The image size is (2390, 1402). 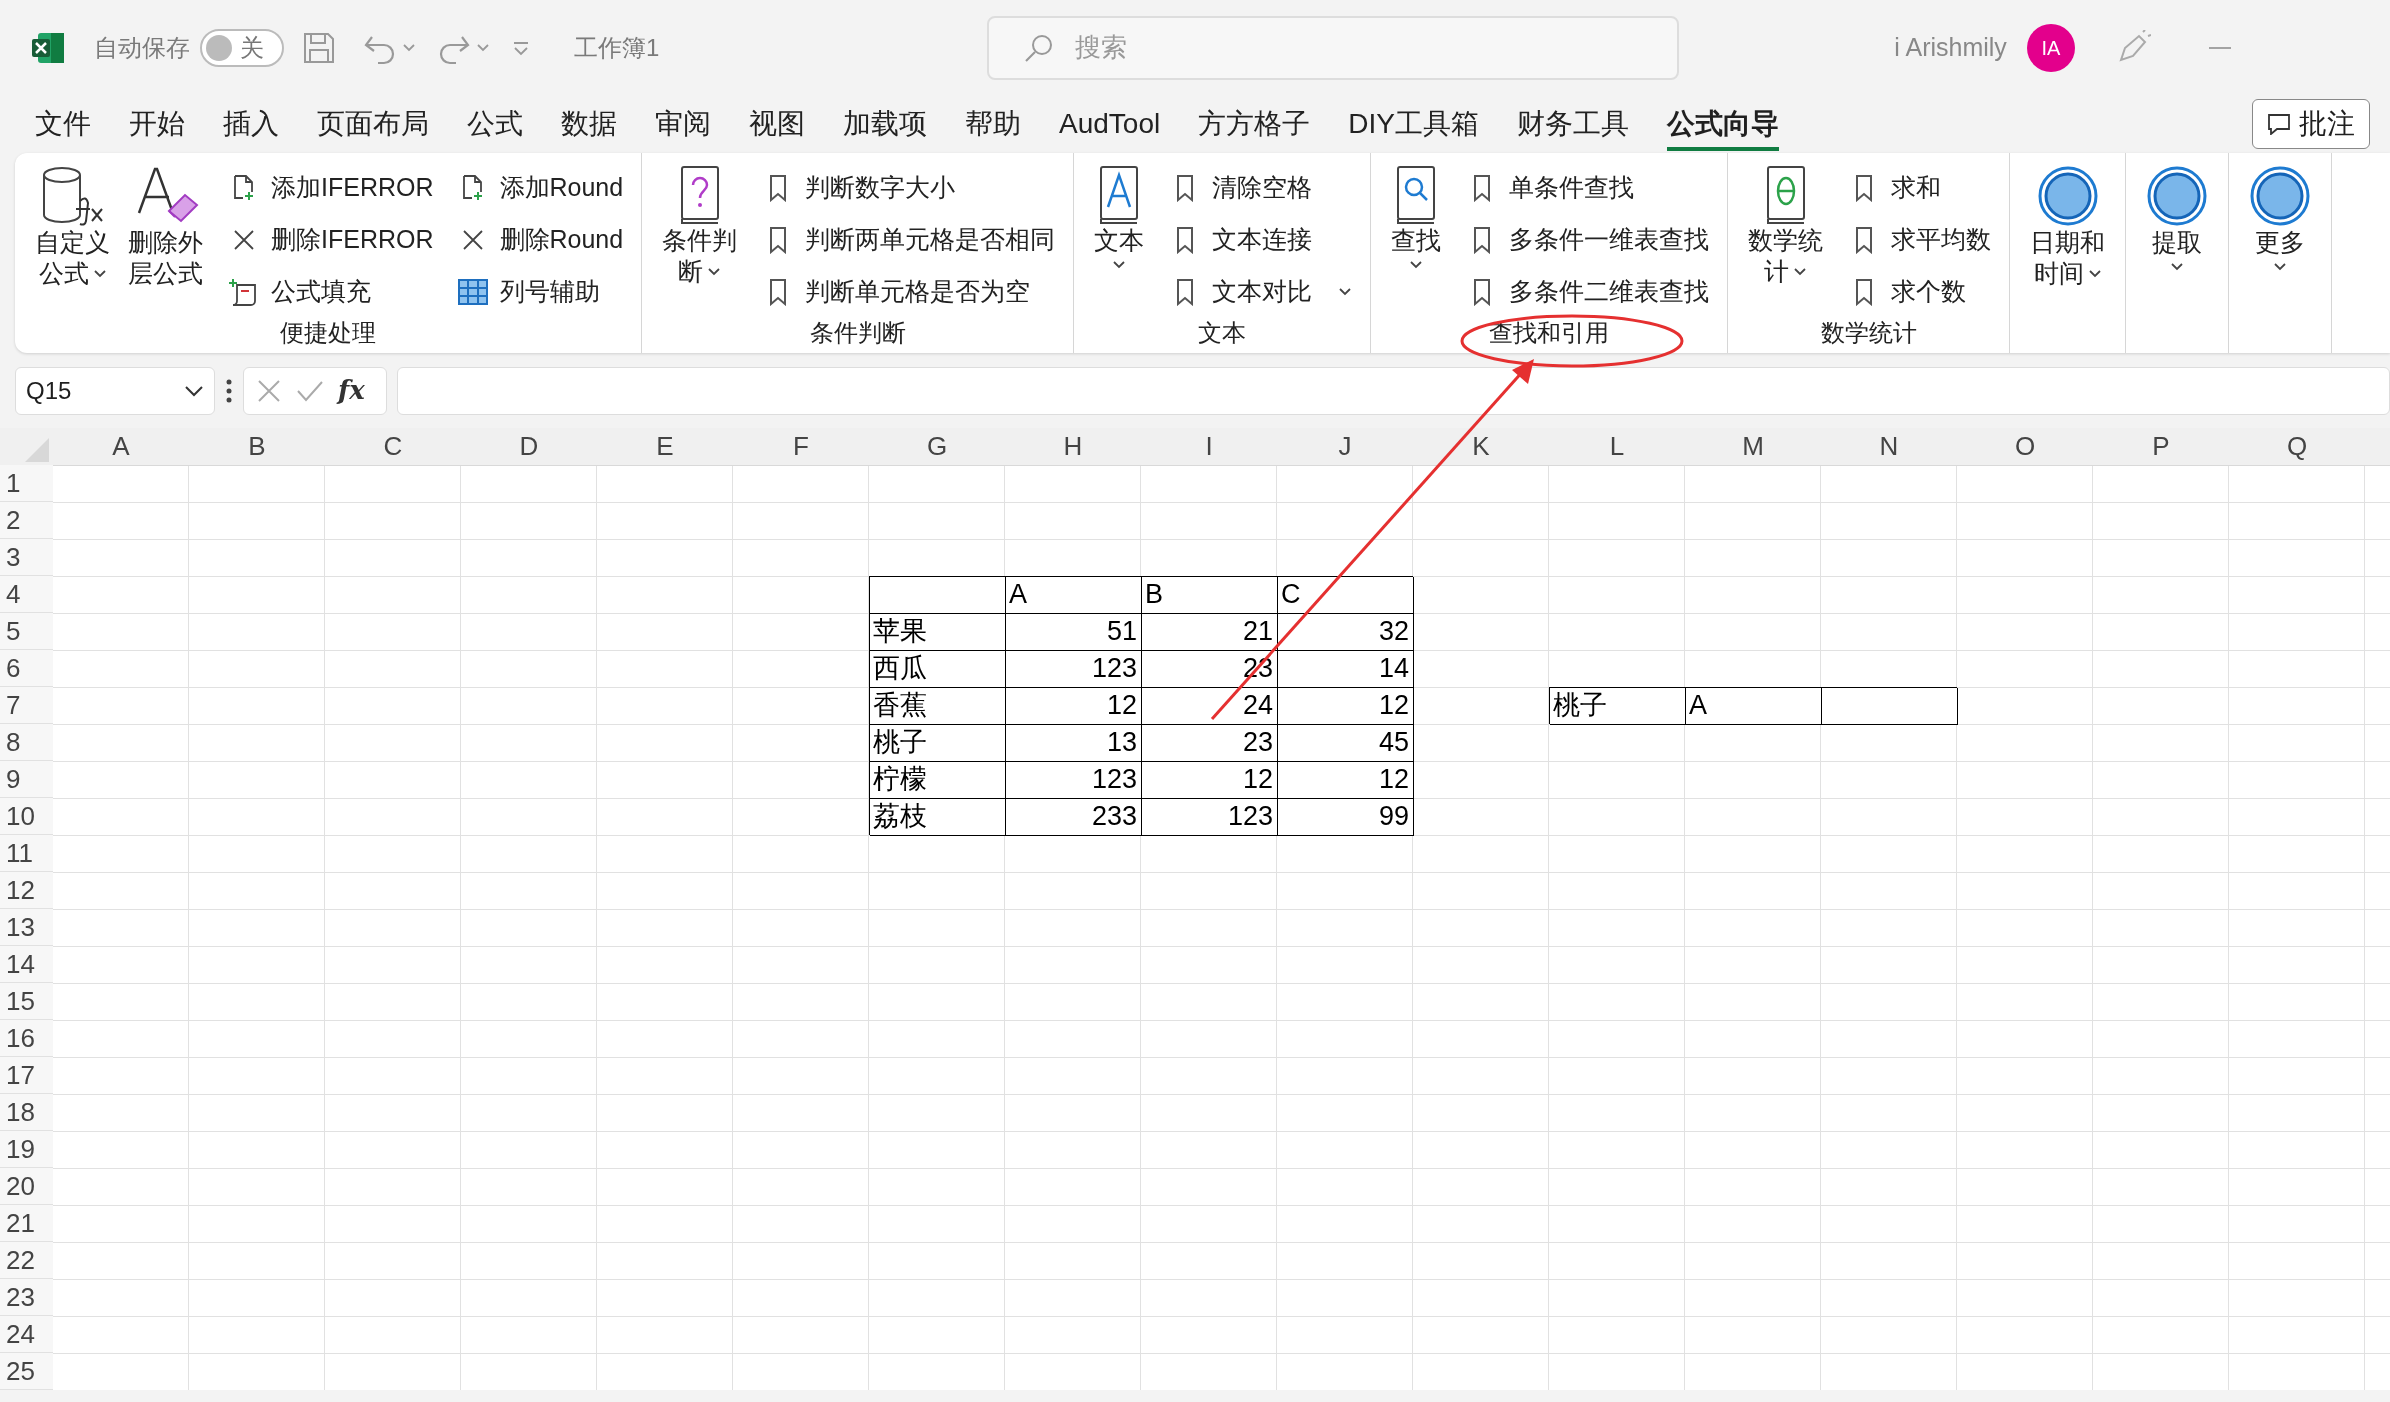 I want to click on row-header: 20, so click(x=26, y=1186).